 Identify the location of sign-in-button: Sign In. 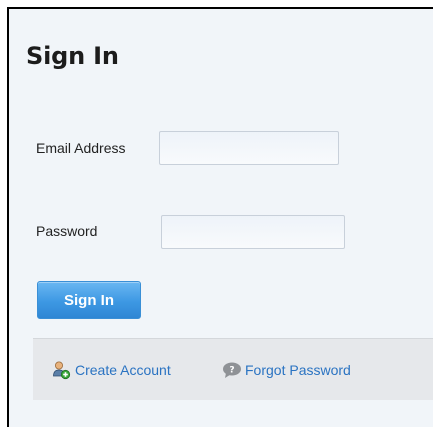
(89, 300).